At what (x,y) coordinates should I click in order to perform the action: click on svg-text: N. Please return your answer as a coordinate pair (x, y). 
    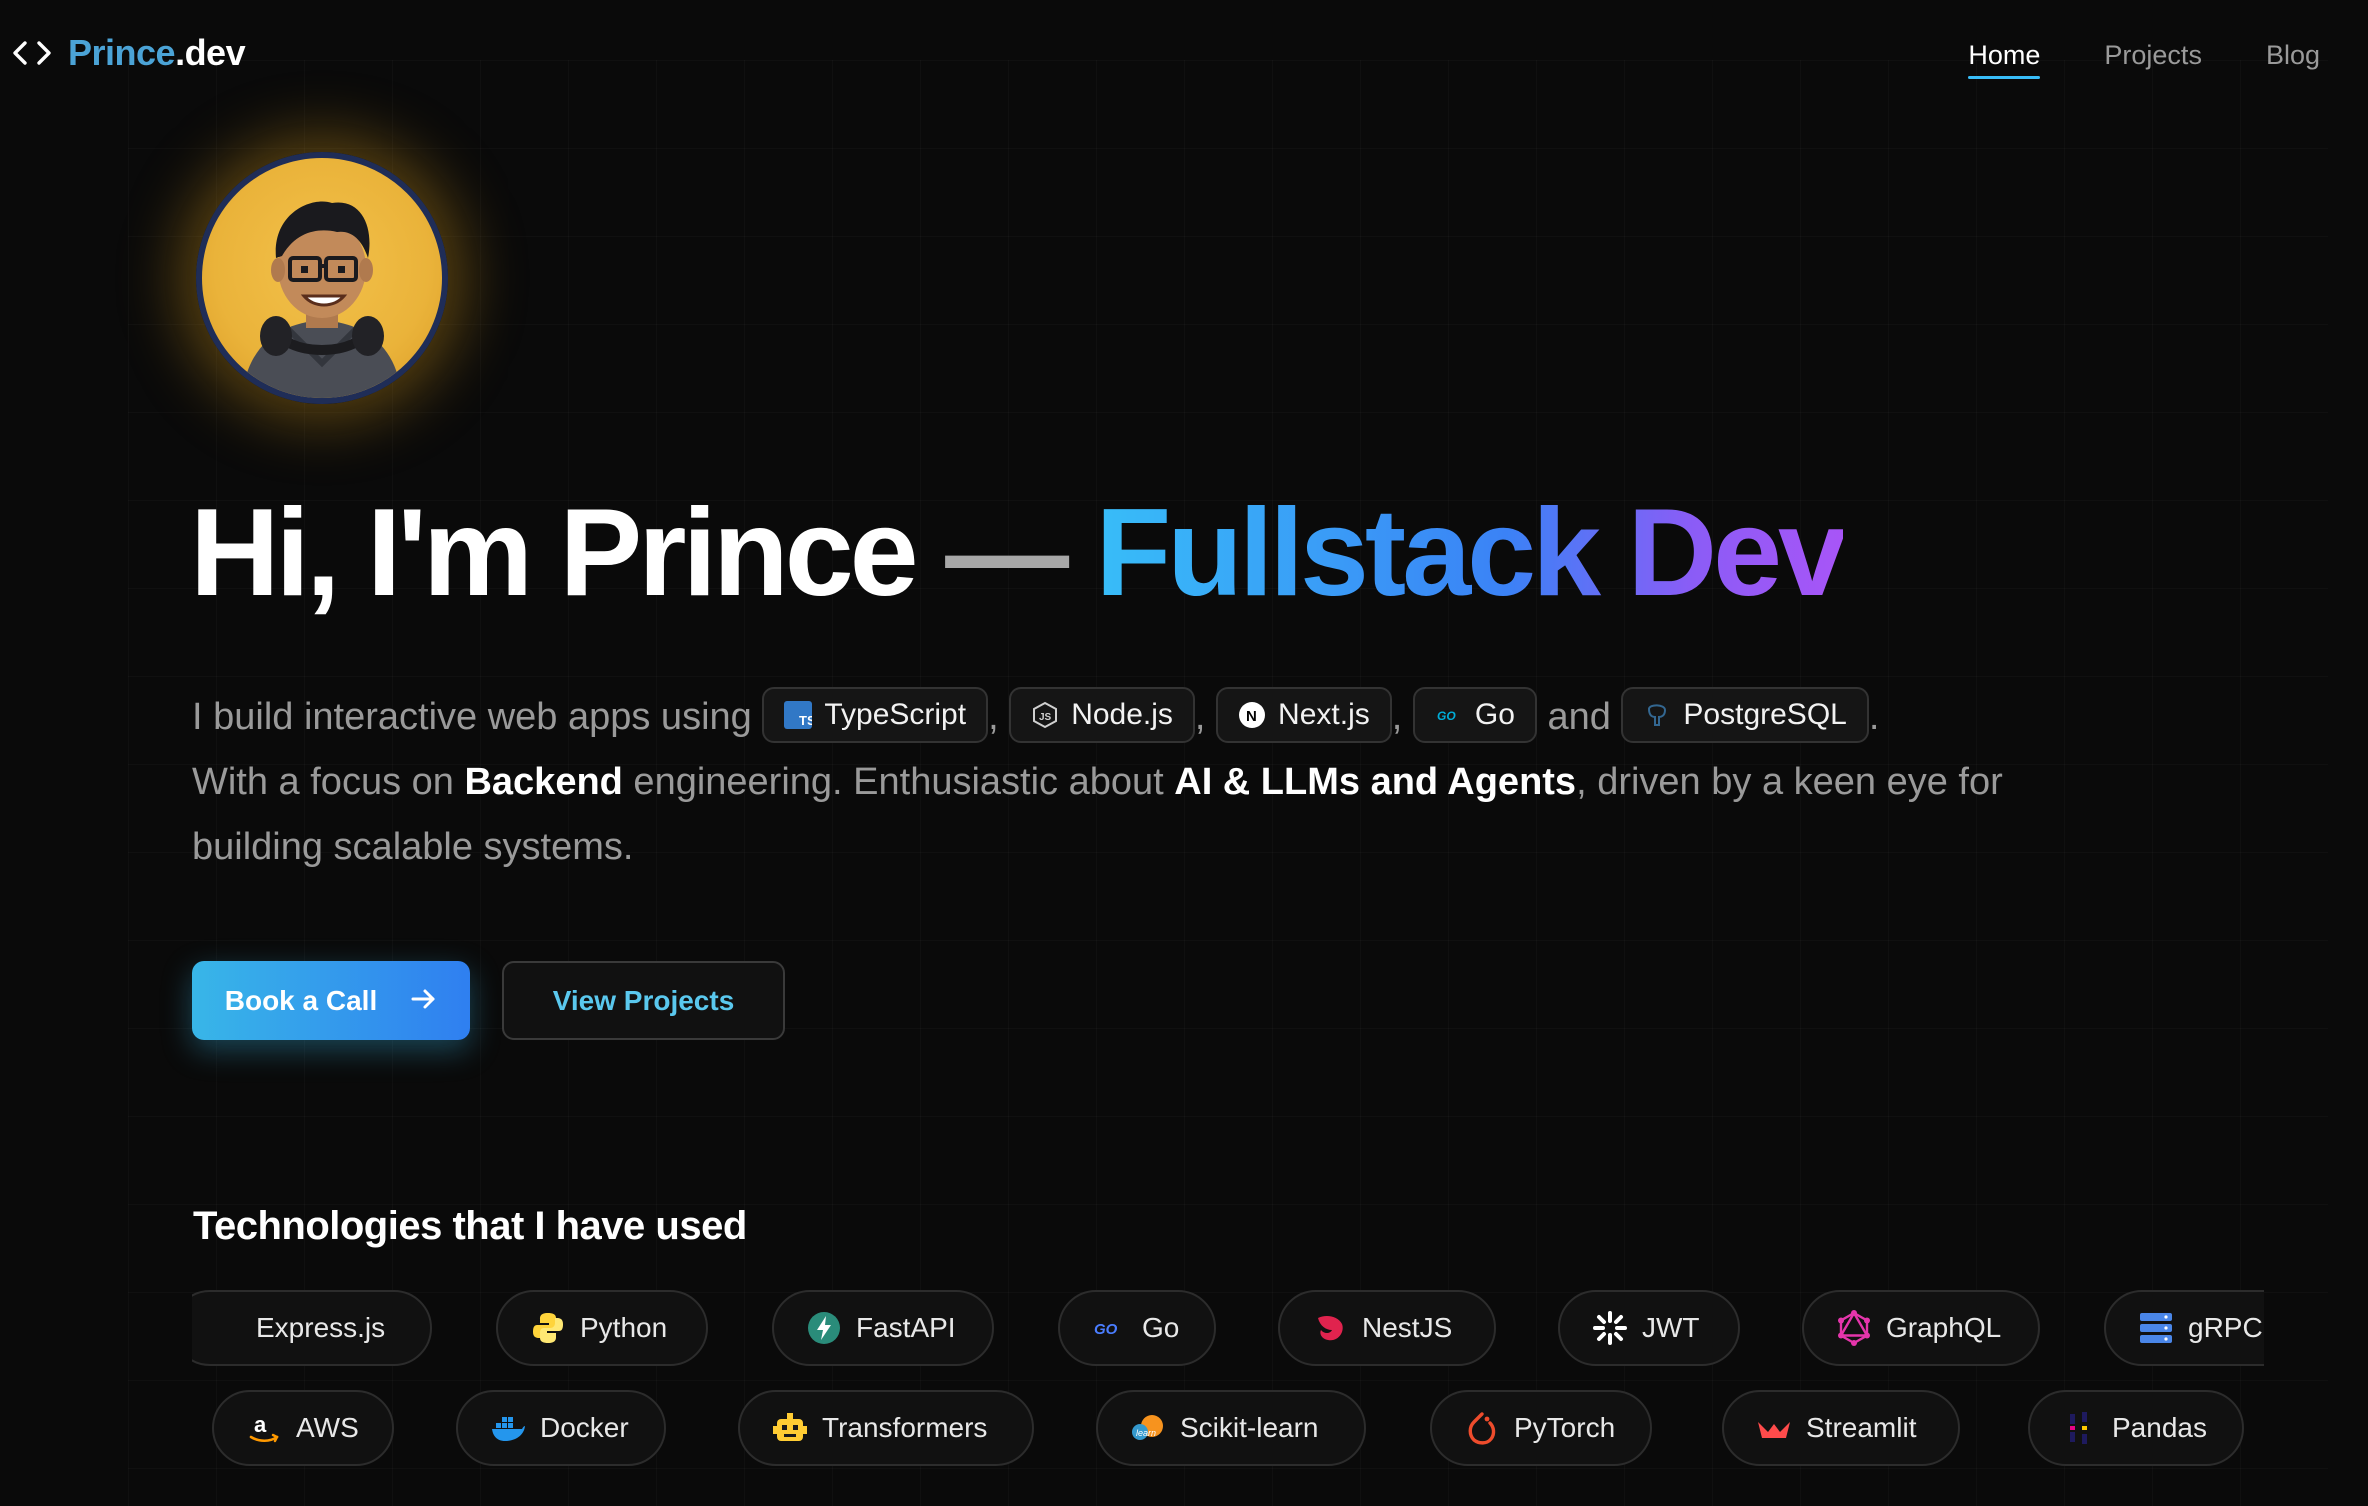
    Looking at the image, I should click on (1251, 716).